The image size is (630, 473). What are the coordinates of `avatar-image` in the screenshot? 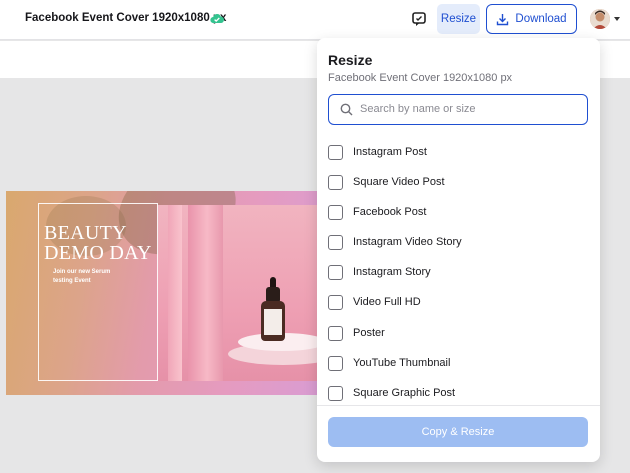 It's located at (600, 19).